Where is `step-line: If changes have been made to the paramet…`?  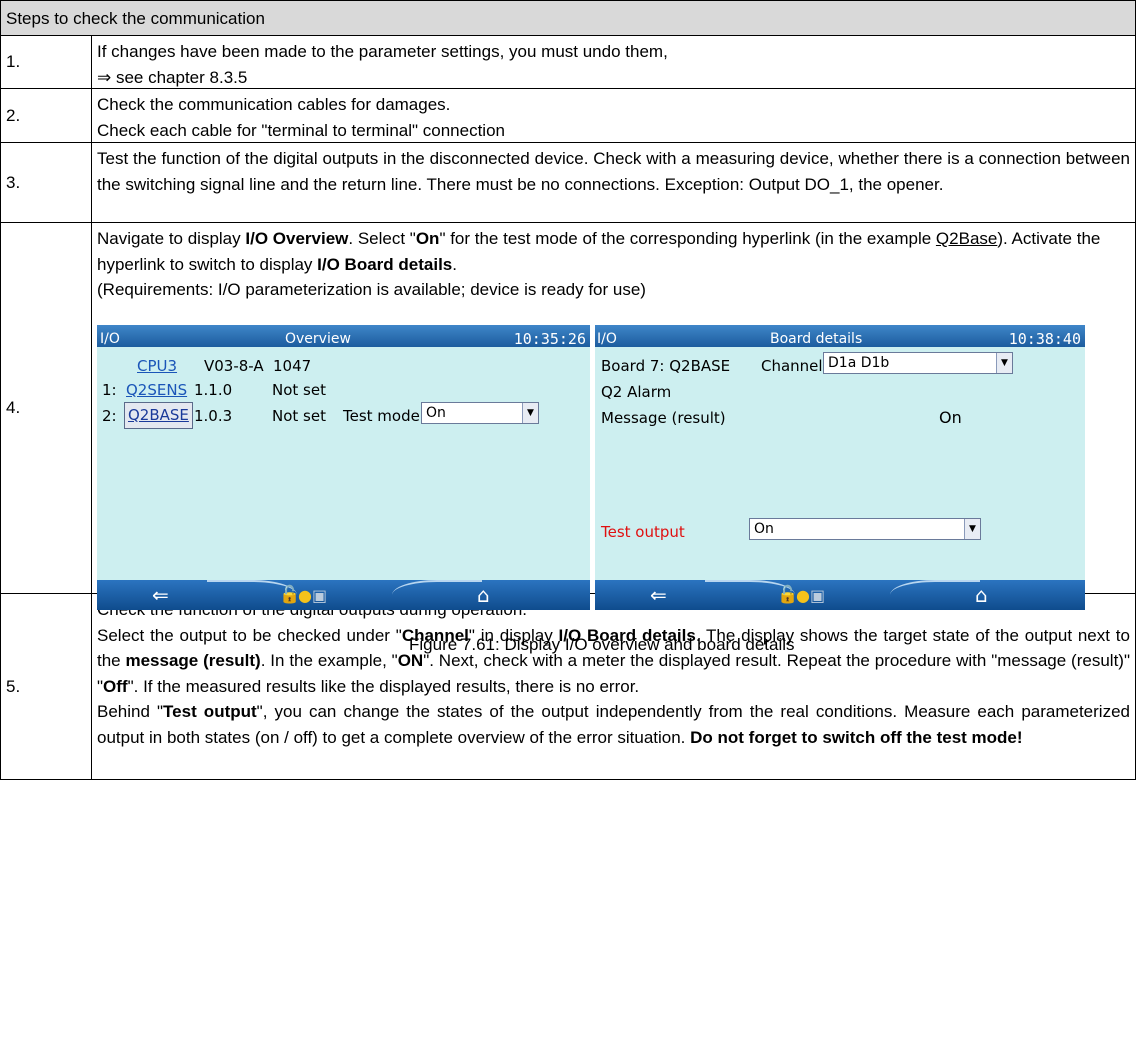
step-line: If changes have been made to the paramet… is located at coordinates (382, 51).